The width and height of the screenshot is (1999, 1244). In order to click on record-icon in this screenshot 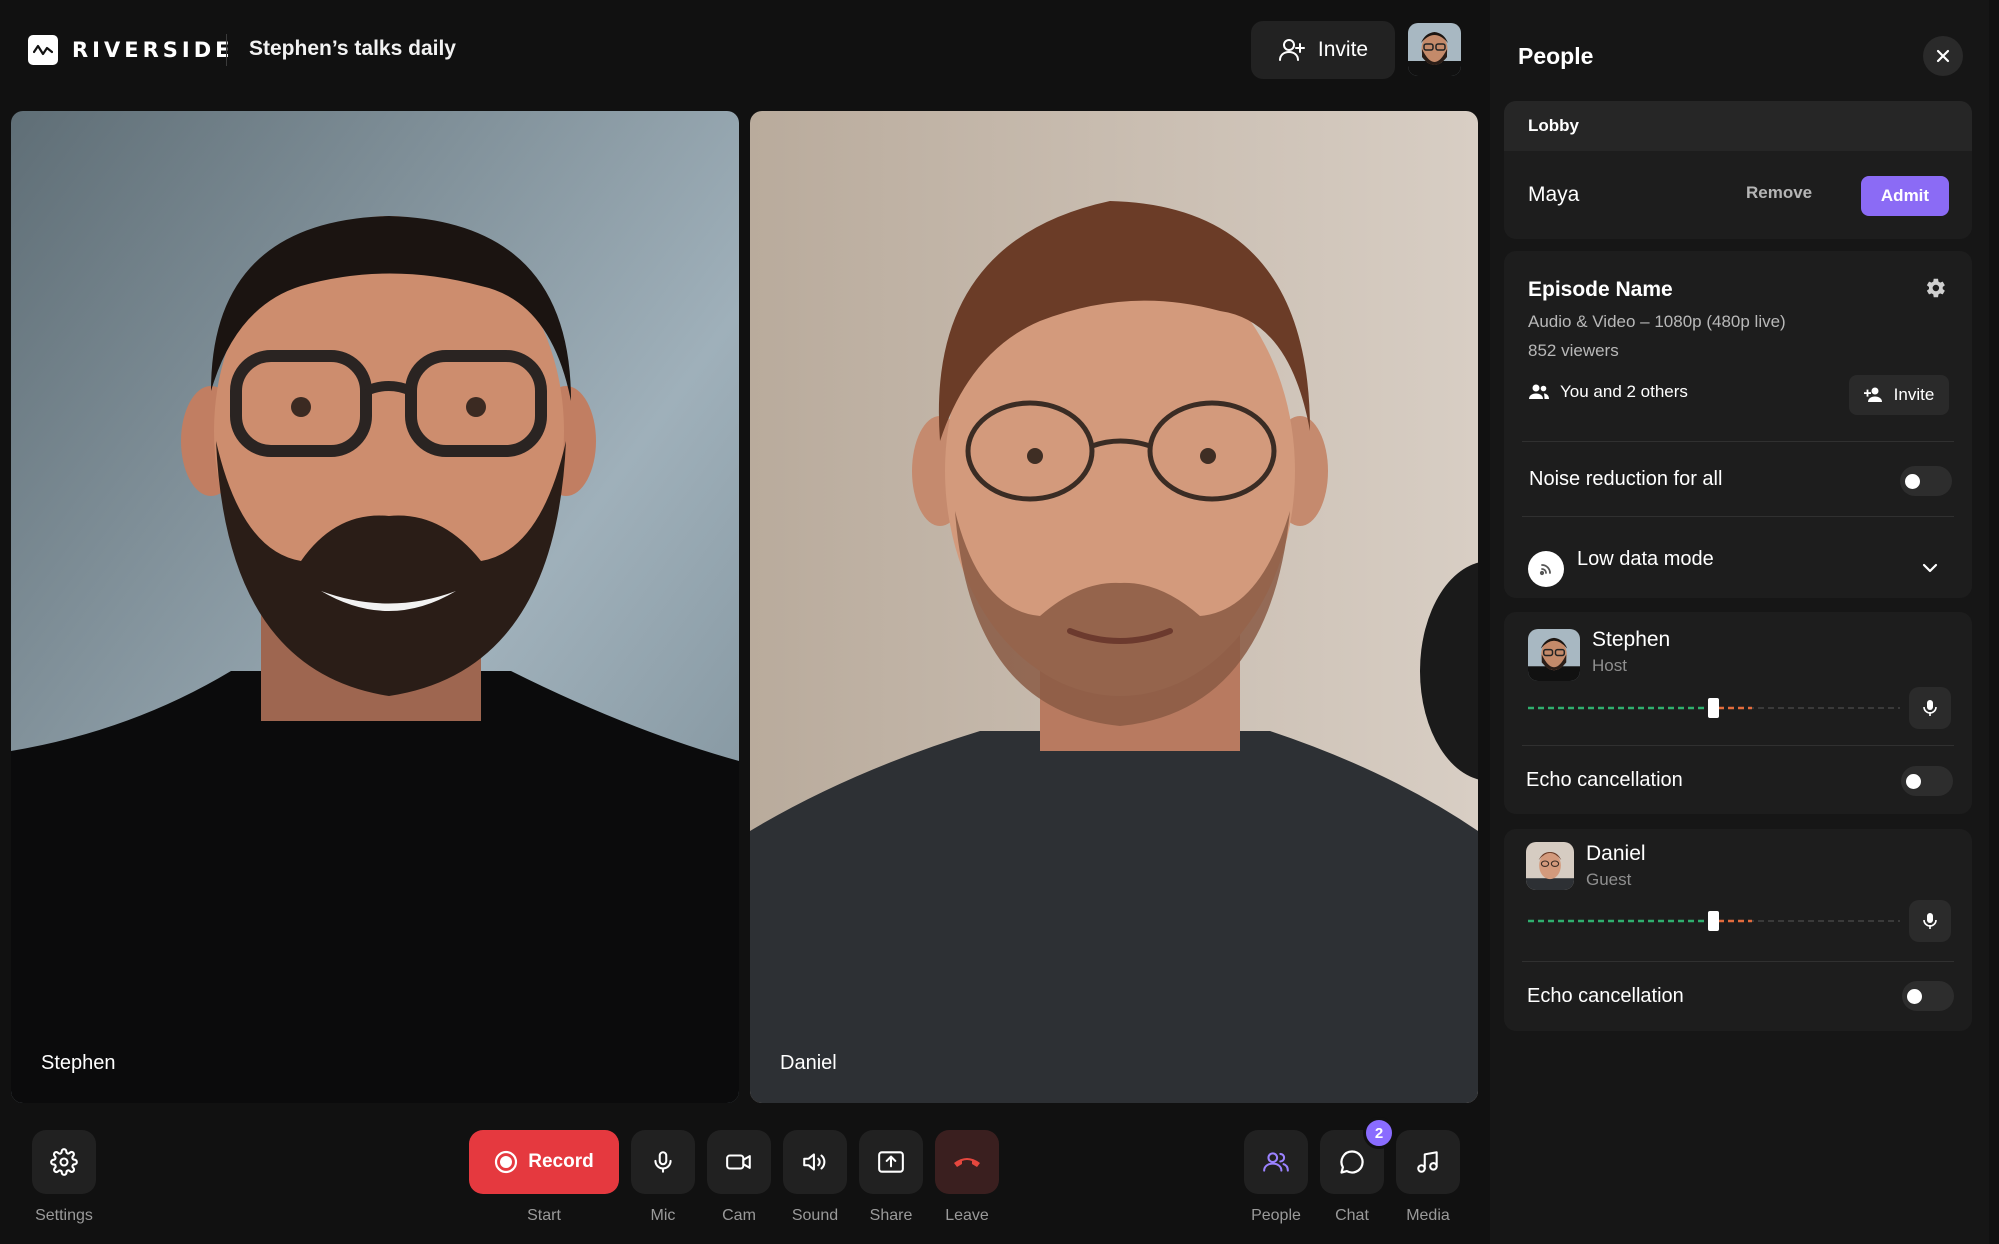, I will do `click(506, 1162)`.